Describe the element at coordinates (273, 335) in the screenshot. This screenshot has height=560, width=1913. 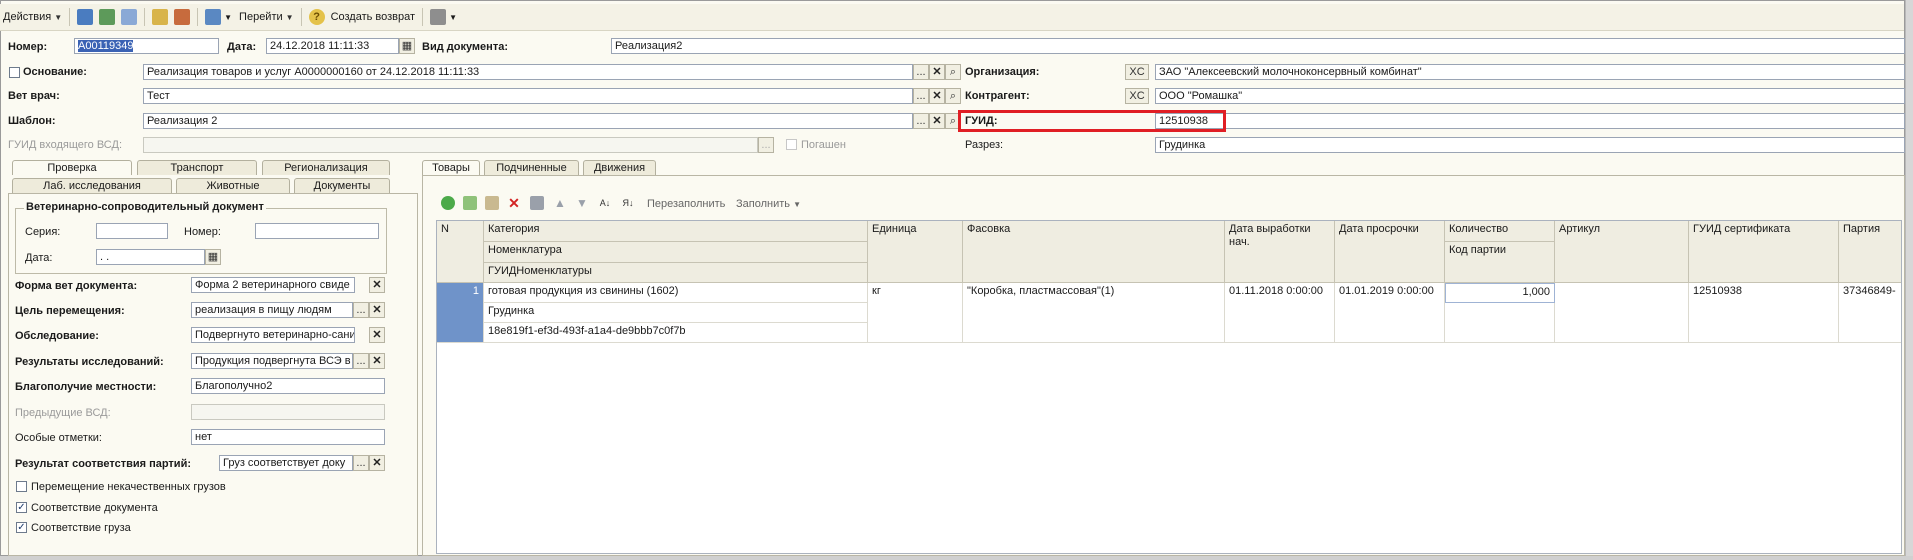
I see `exam-field: Подвергнуто ветеринарно-сани` at that location.